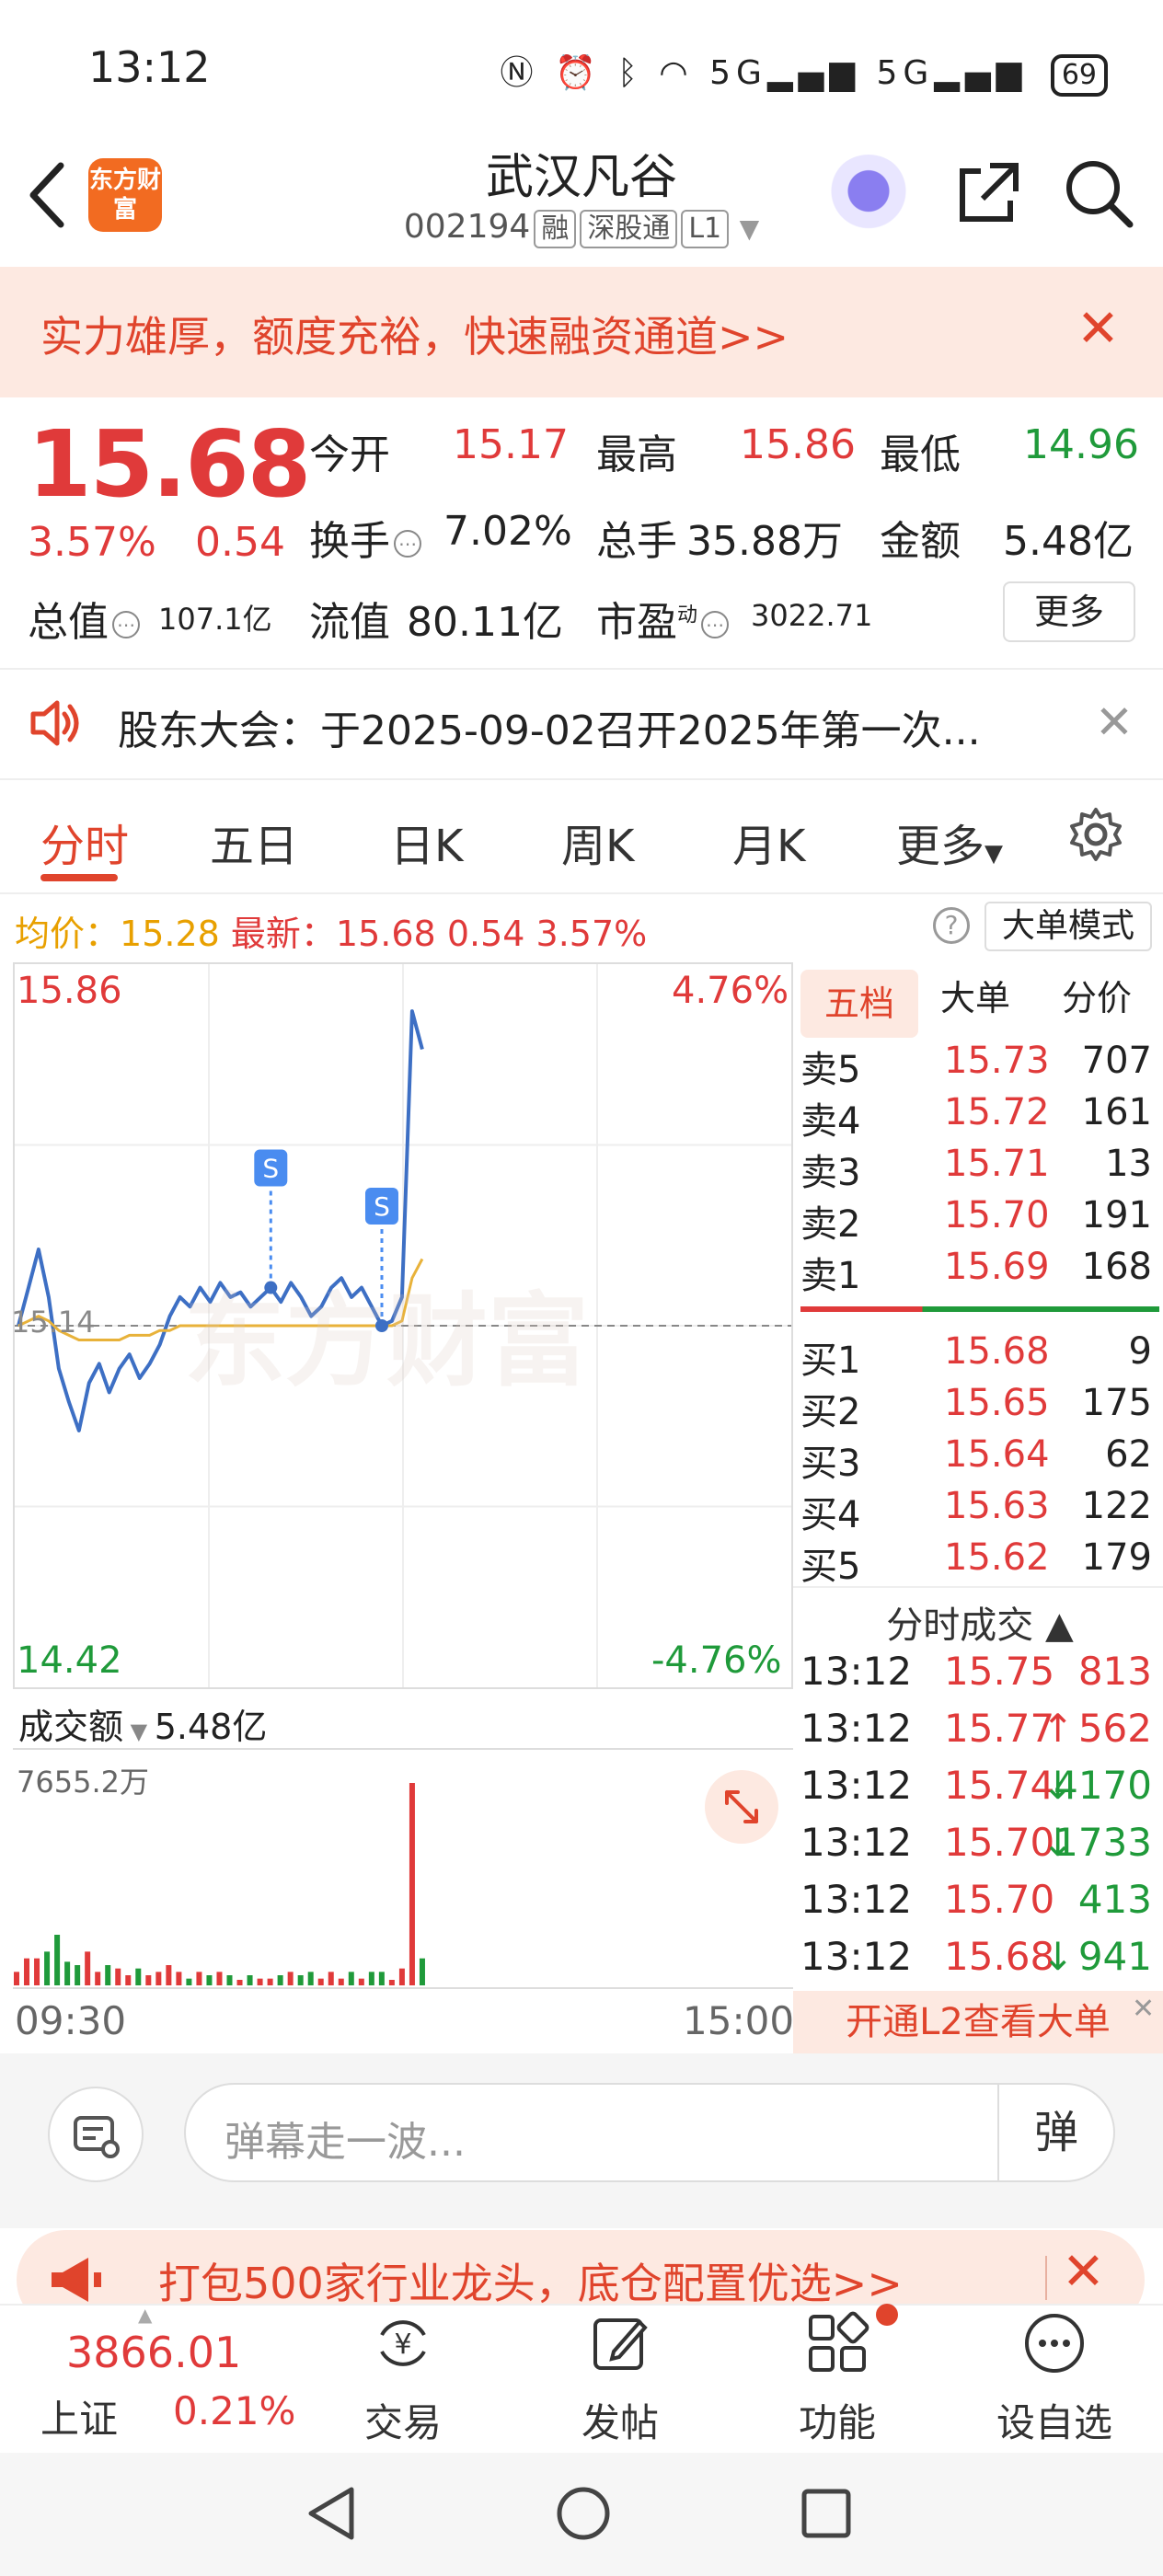 This screenshot has height=2576, width=1163. What do you see at coordinates (519, 73) in the screenshot?
I see `nfc-icon: Ⓝ` at bounding box center [519, 73].